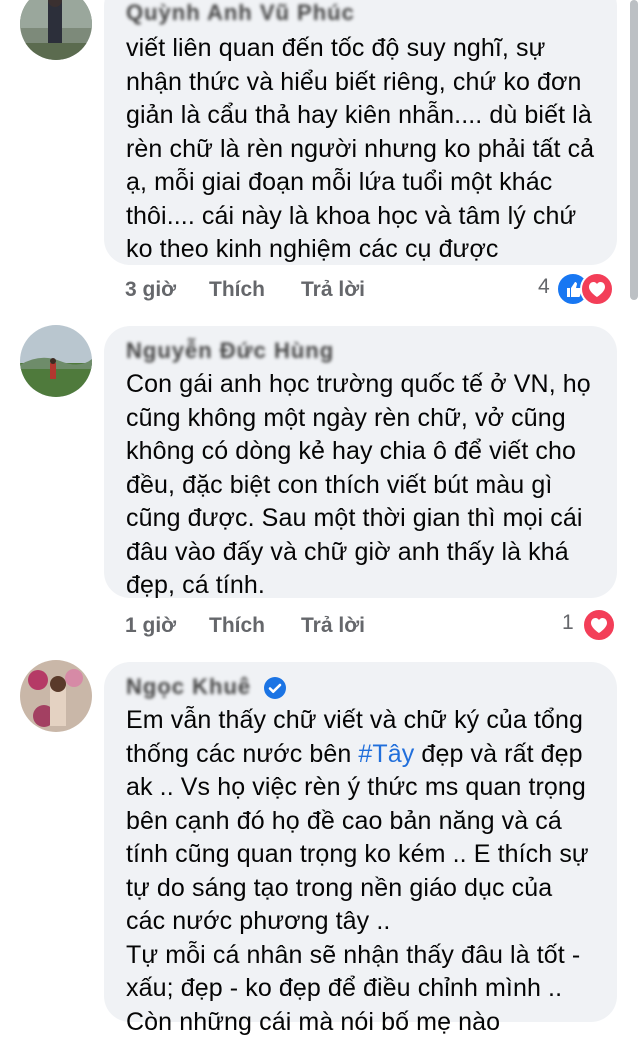  I want to click on comment-author: Ngọc Khuê, so click(206, 687).